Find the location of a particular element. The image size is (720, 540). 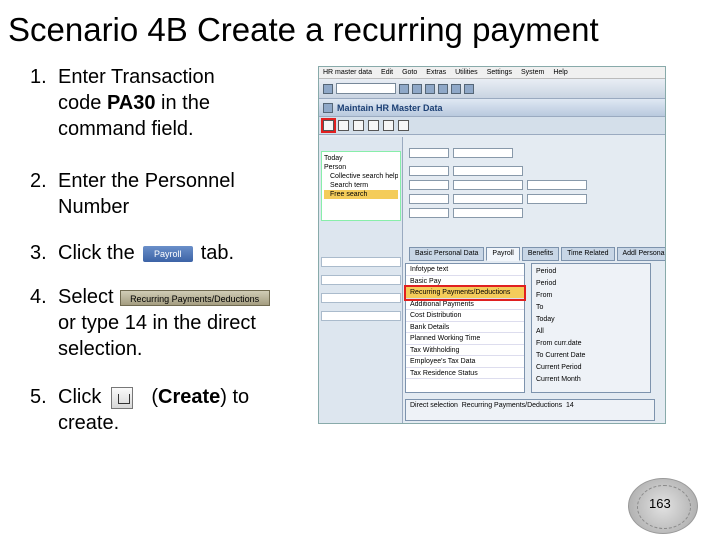

menu-item: Goto is located at coordinates (409, 72).